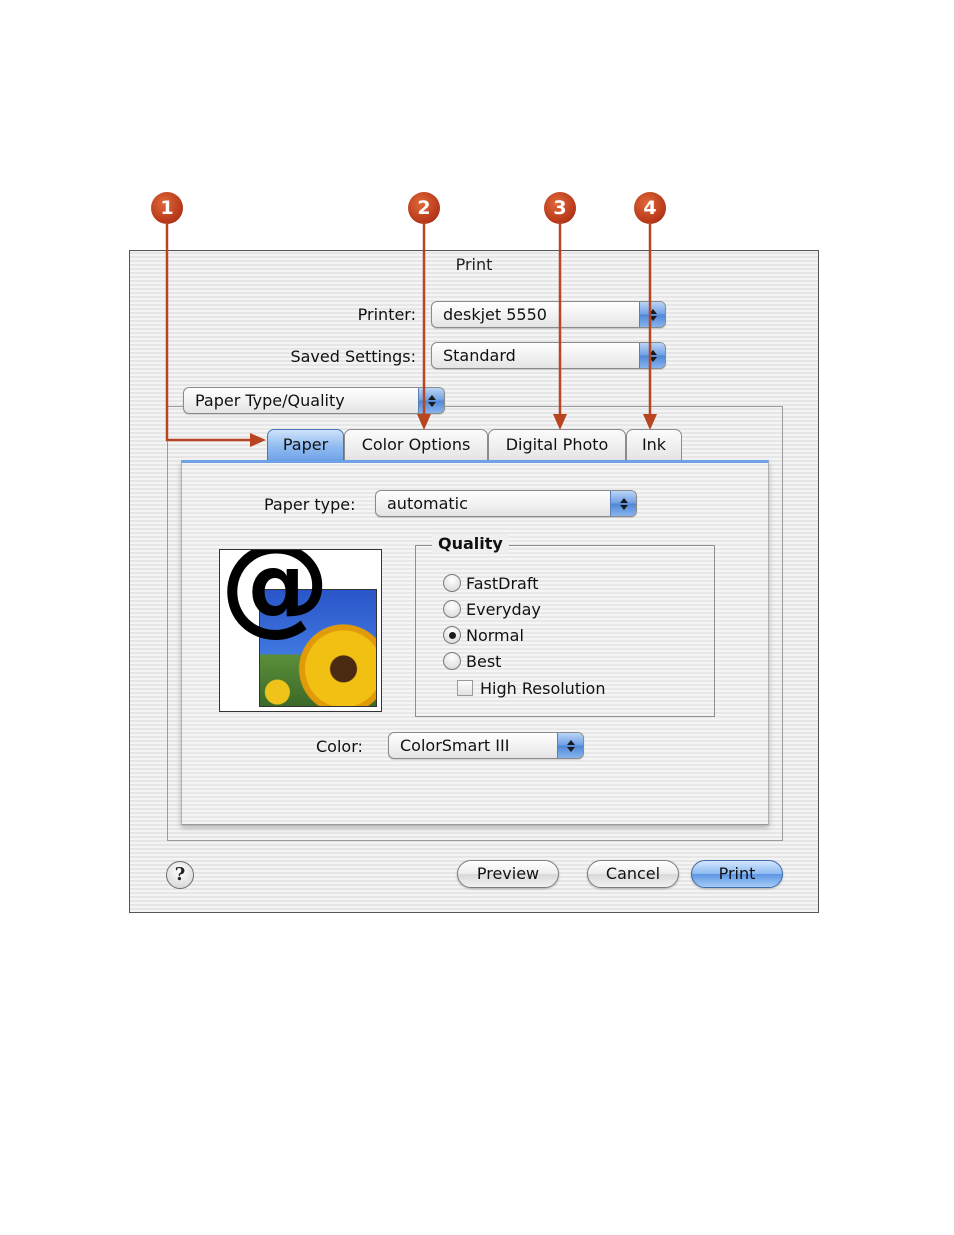 This screenshot has width=954, height=1235. What do you see at coordinates (339, 746) in the screenshot?
I see `color-label: Color:` at bounding box center [339, 746].